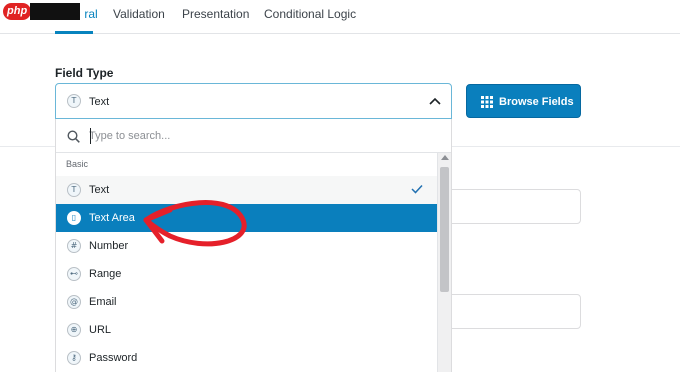  Describe the element at coordinates (74, 246) in the screenshot. I see `number-icon: #` at that location.